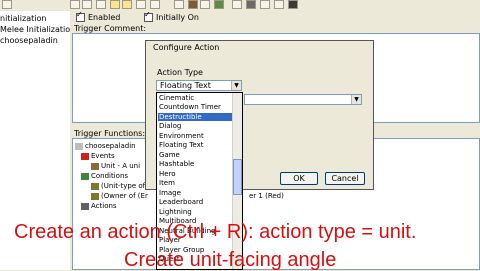 Image resolution: width=480 pixels, height=271 pixels. I want to click on dropdown-option: Lightning, so click(196, 212).